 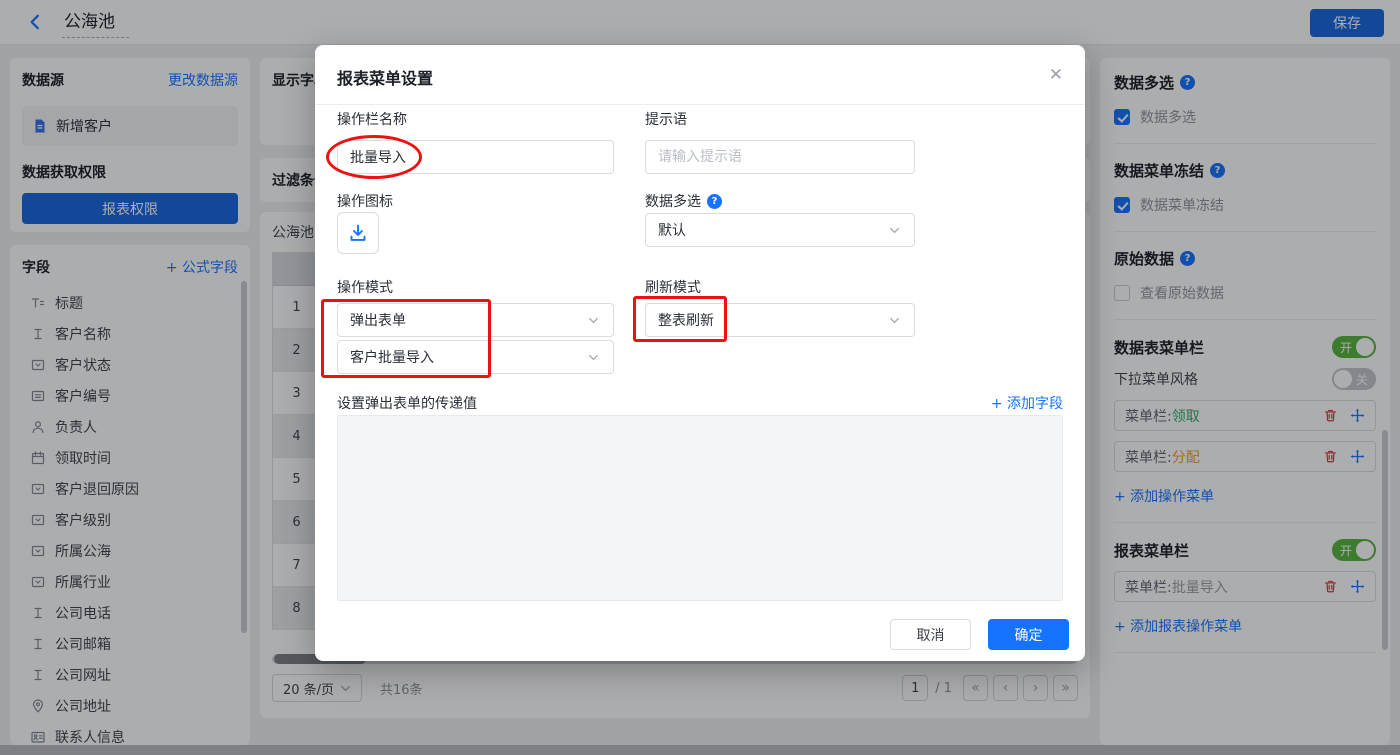 What do you see at coordinates (780, 230) in the screenshot?
I see `multiselect-select: 默认` at bounding box center [780, 230].